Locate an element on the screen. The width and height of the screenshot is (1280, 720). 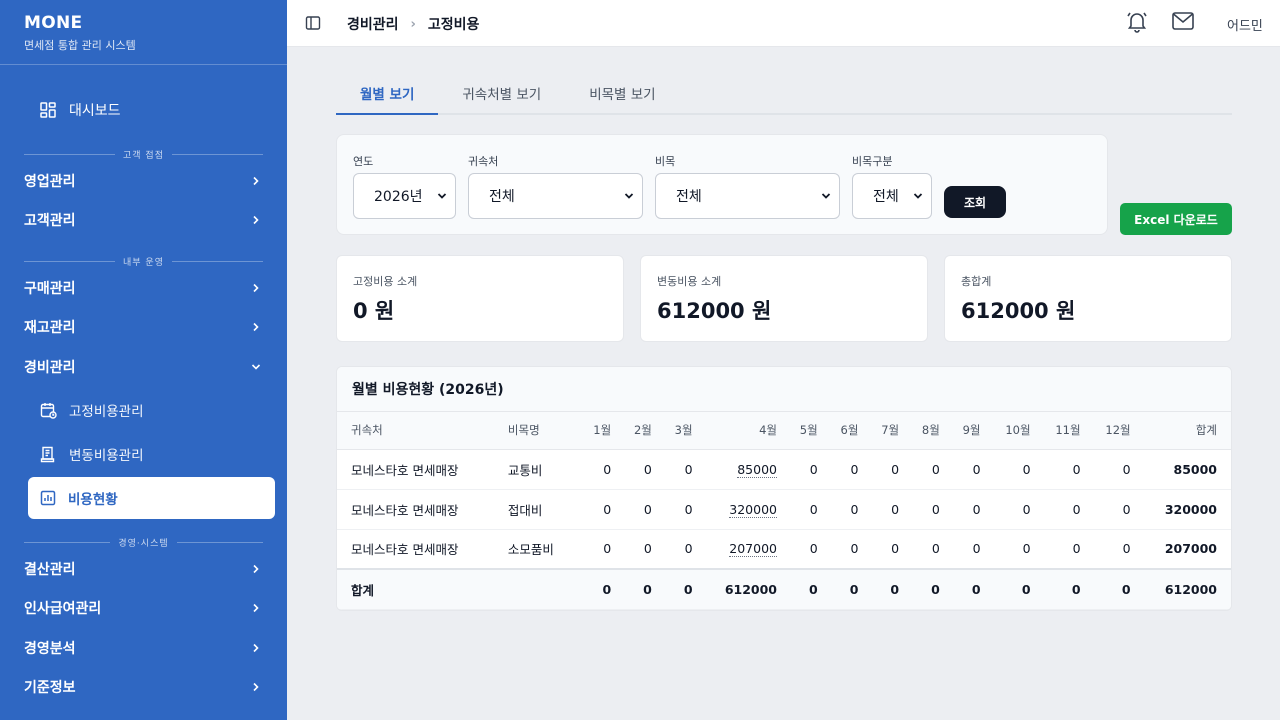
column-header: 5월 is located at coordinates (804, 431).